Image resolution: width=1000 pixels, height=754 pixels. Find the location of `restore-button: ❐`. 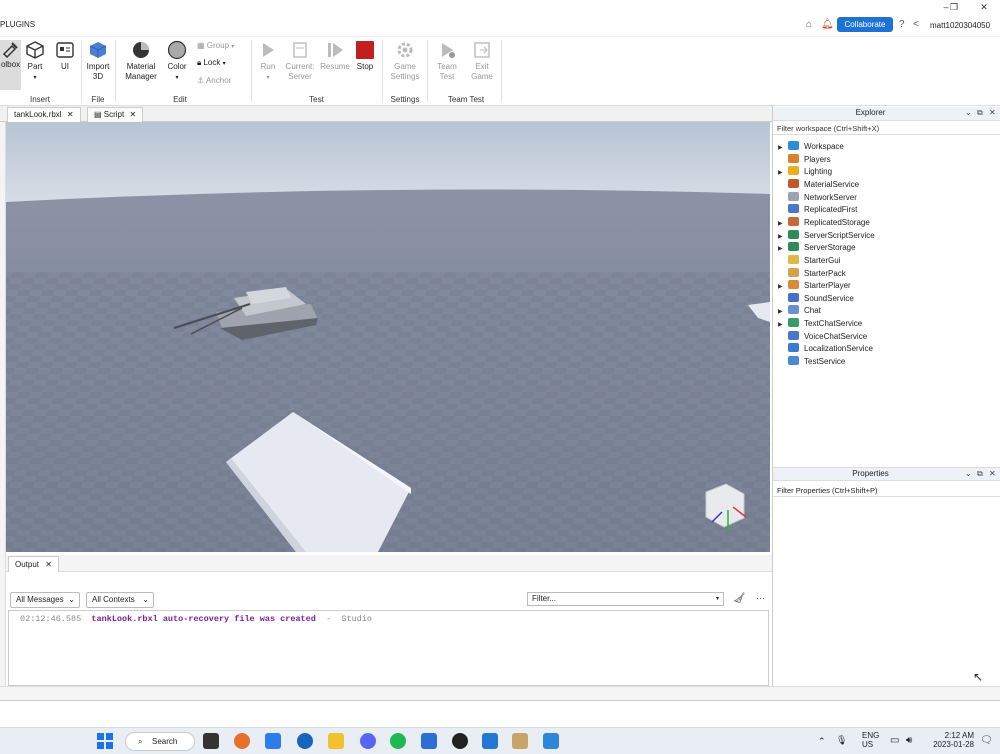

restore-button: ❐ is located at coordinates (954, 7).